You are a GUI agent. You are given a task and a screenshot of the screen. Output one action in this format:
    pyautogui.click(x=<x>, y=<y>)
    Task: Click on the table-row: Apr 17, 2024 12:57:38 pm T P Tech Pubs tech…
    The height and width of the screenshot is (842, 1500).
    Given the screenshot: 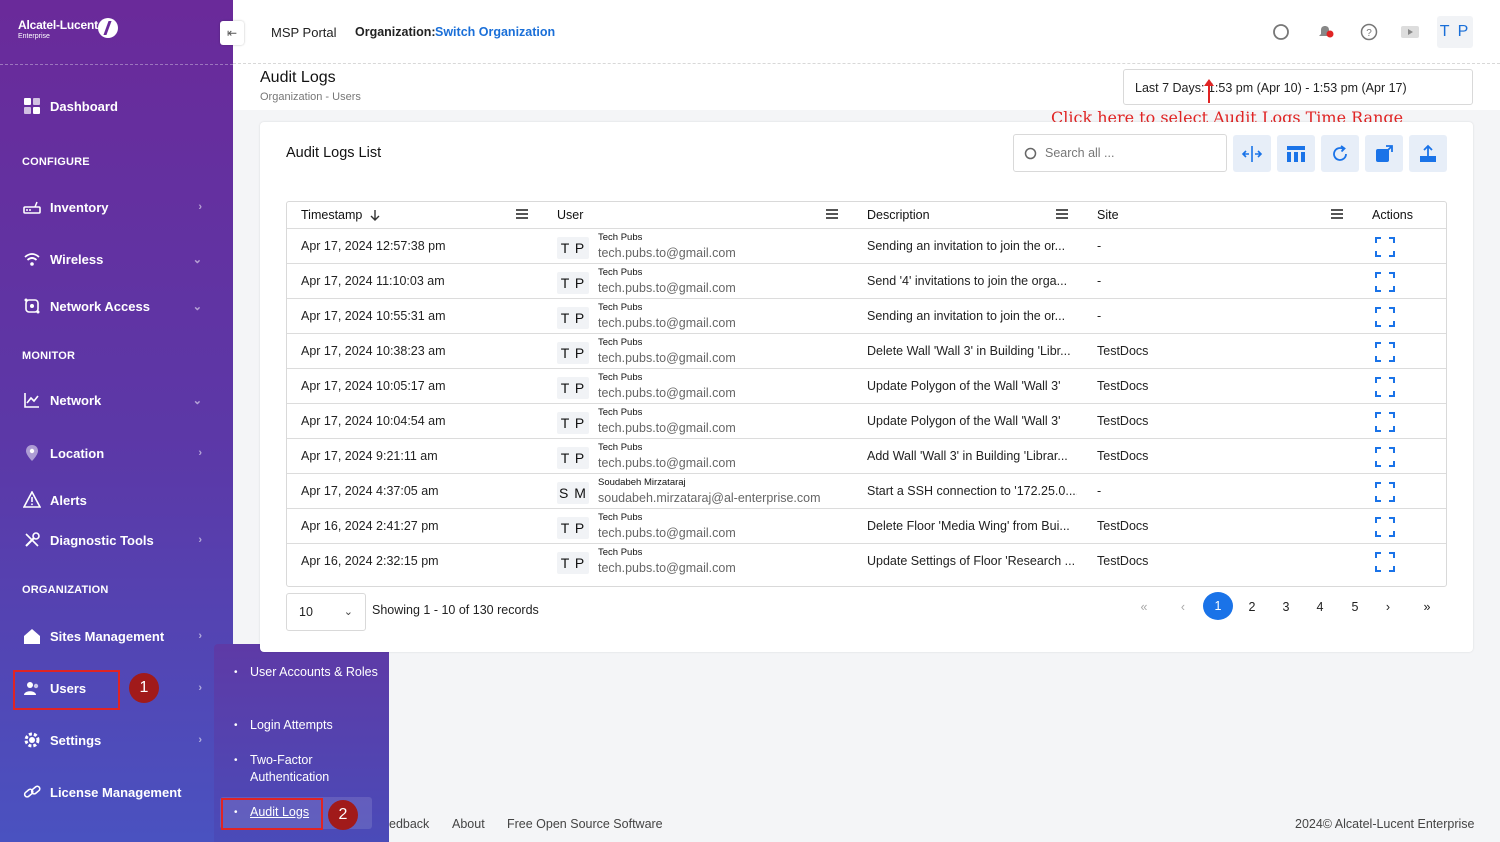 What is the action you would take?
    pyautogui.click(x=866, y=245)
    